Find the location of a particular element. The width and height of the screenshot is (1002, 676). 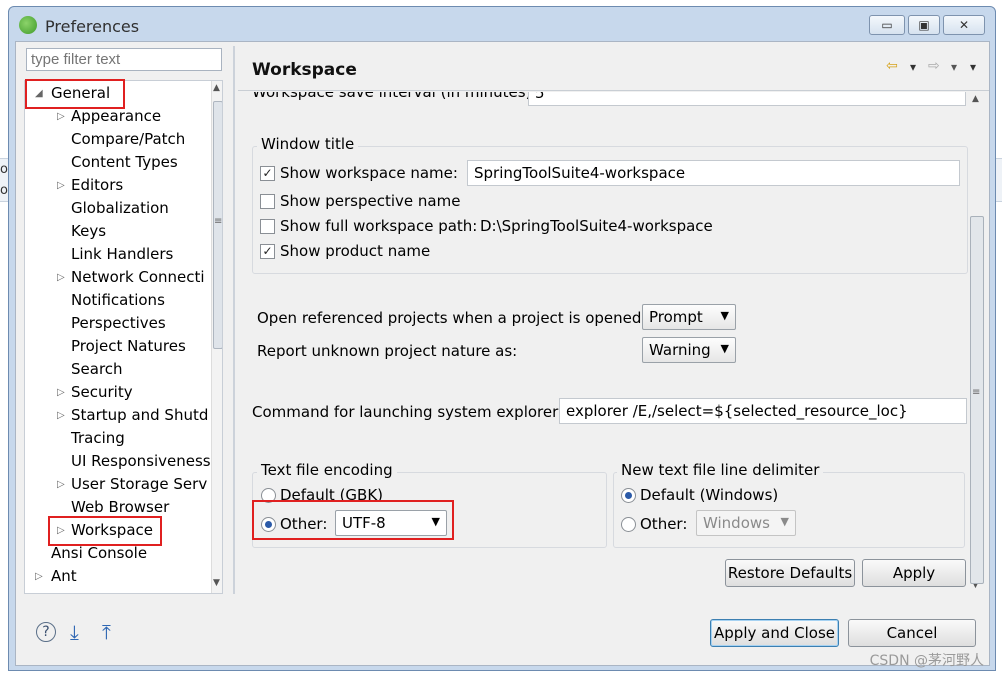

help-icon: ? is located at coordinates (46, 632).